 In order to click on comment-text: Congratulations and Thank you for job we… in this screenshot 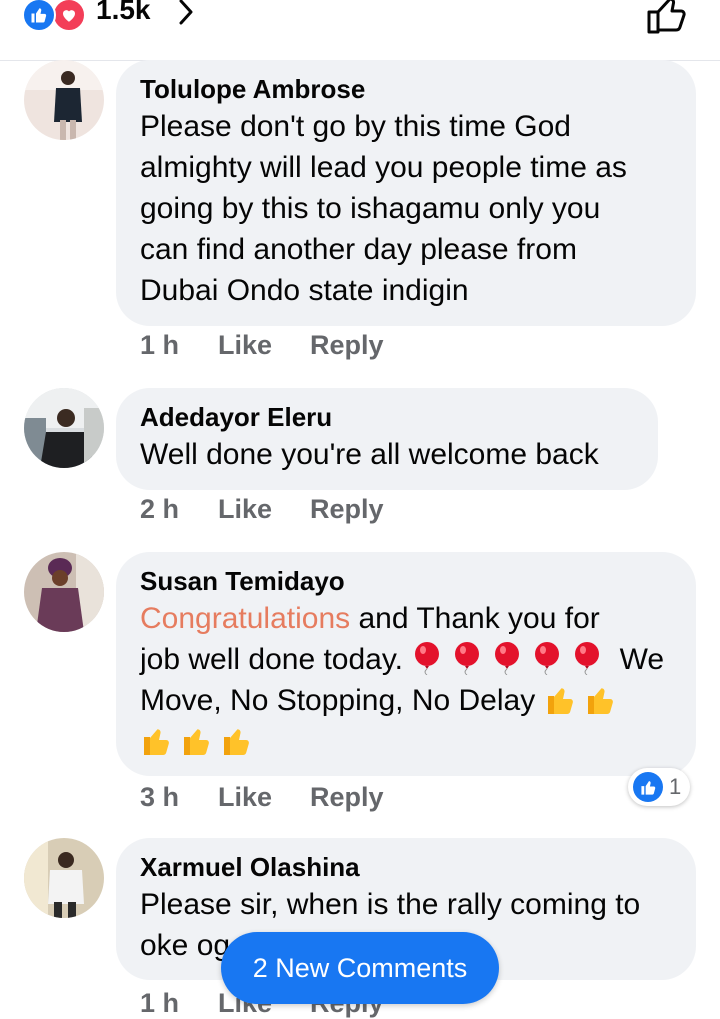, I will do `click(406, 680)`.